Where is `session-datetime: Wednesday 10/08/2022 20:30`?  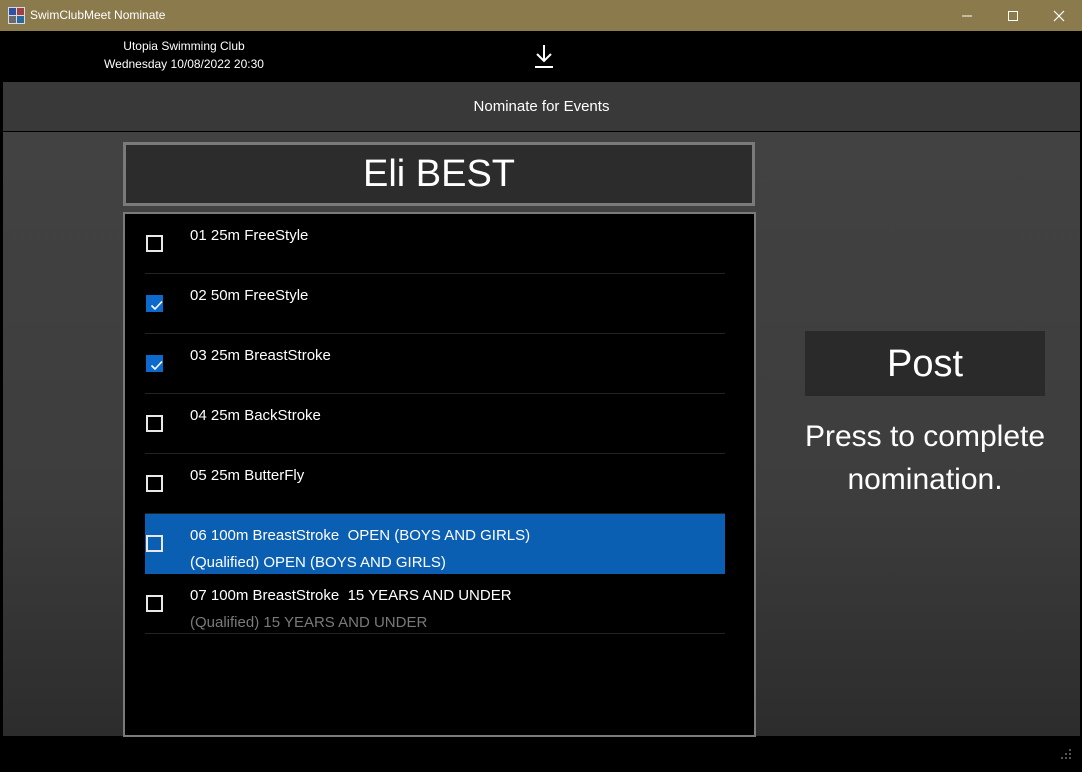 session-datetime: Wednesday 10/08/2022 20:30 is located at coordinates (184, 64).